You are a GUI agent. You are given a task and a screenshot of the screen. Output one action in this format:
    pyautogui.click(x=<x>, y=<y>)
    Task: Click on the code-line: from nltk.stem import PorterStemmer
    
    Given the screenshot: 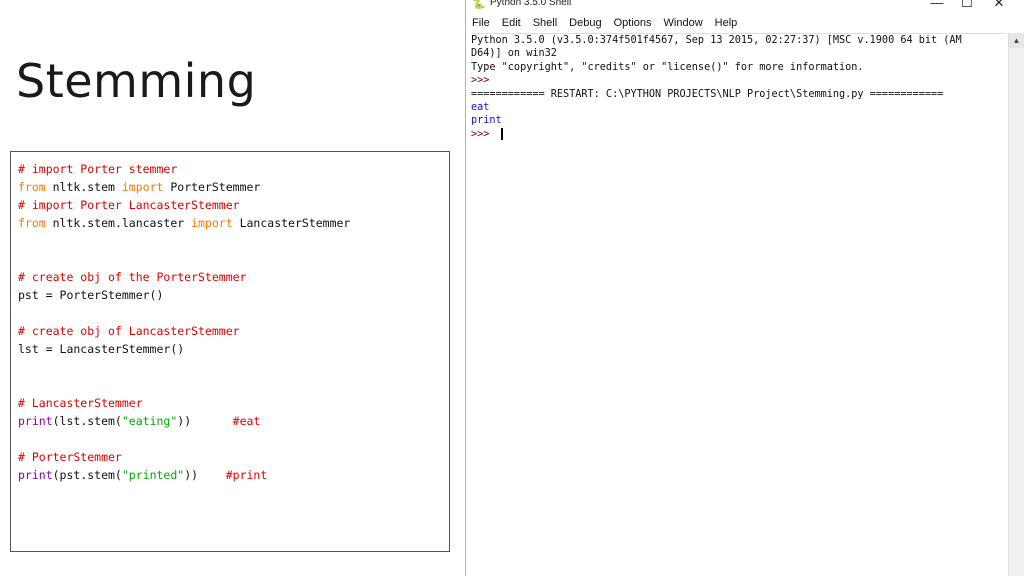 What is the action you would take?
    pyautogui.click(x=233, y=187)
    